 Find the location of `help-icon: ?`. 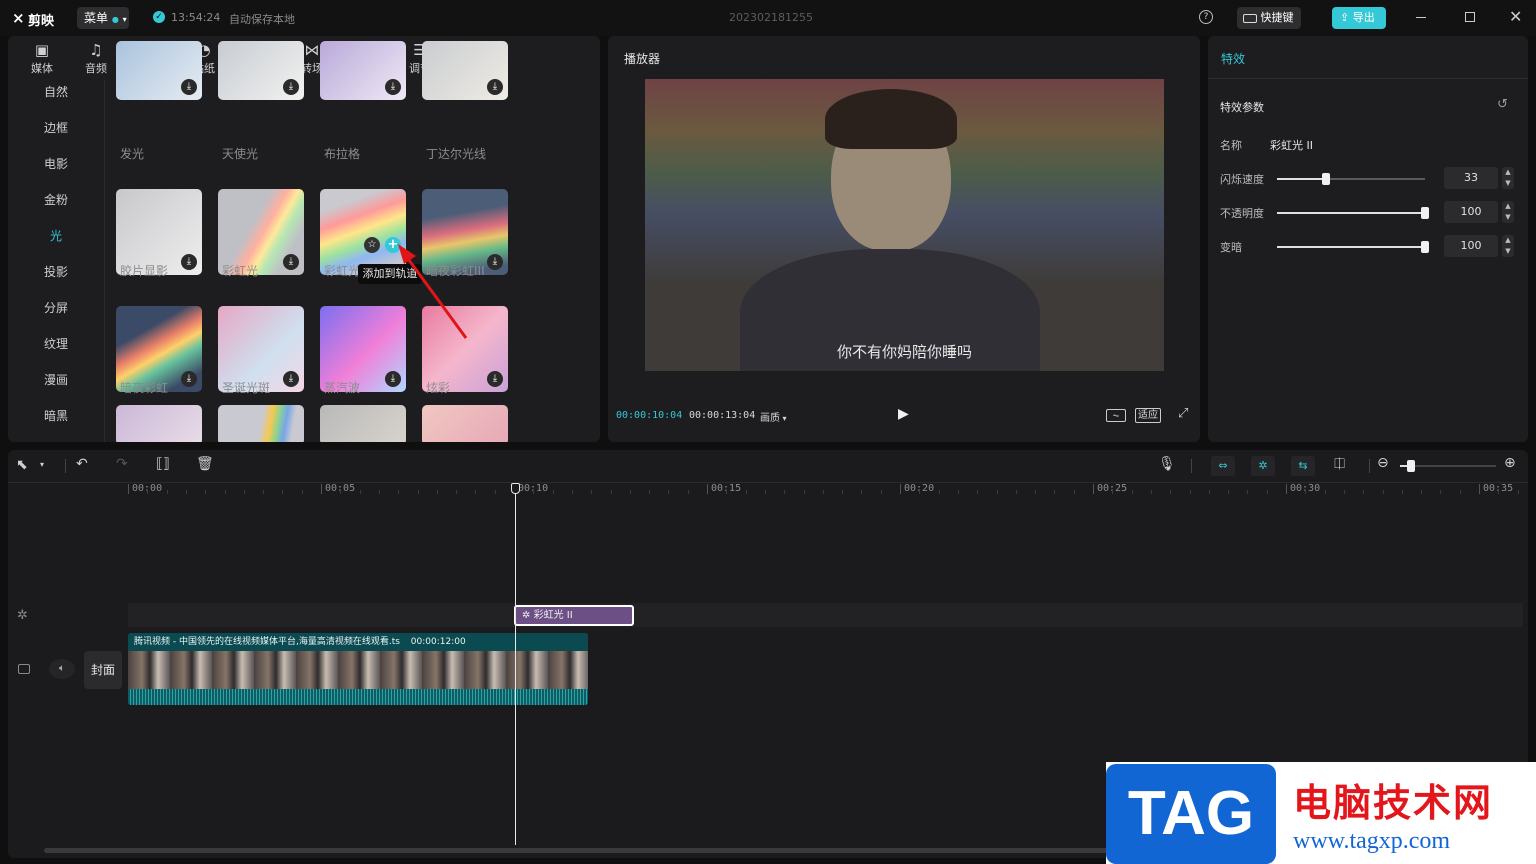

help-icon: ? is located at coordinates (1206, 17).